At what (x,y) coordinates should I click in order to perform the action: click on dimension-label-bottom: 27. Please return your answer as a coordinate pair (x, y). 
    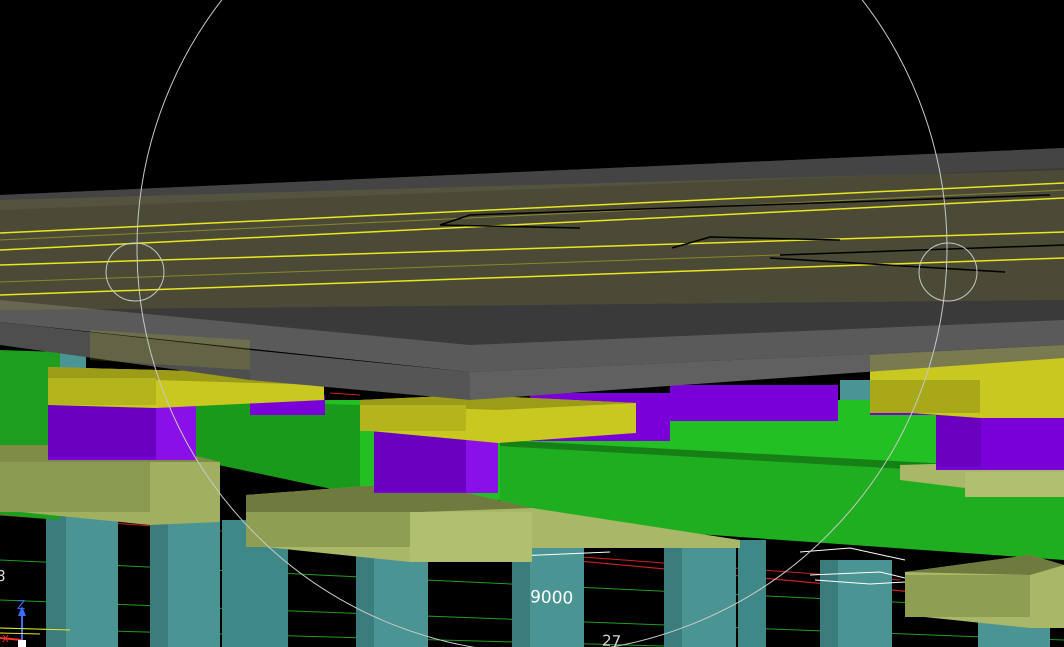
    Looking at the image, I should click on (611, 639).